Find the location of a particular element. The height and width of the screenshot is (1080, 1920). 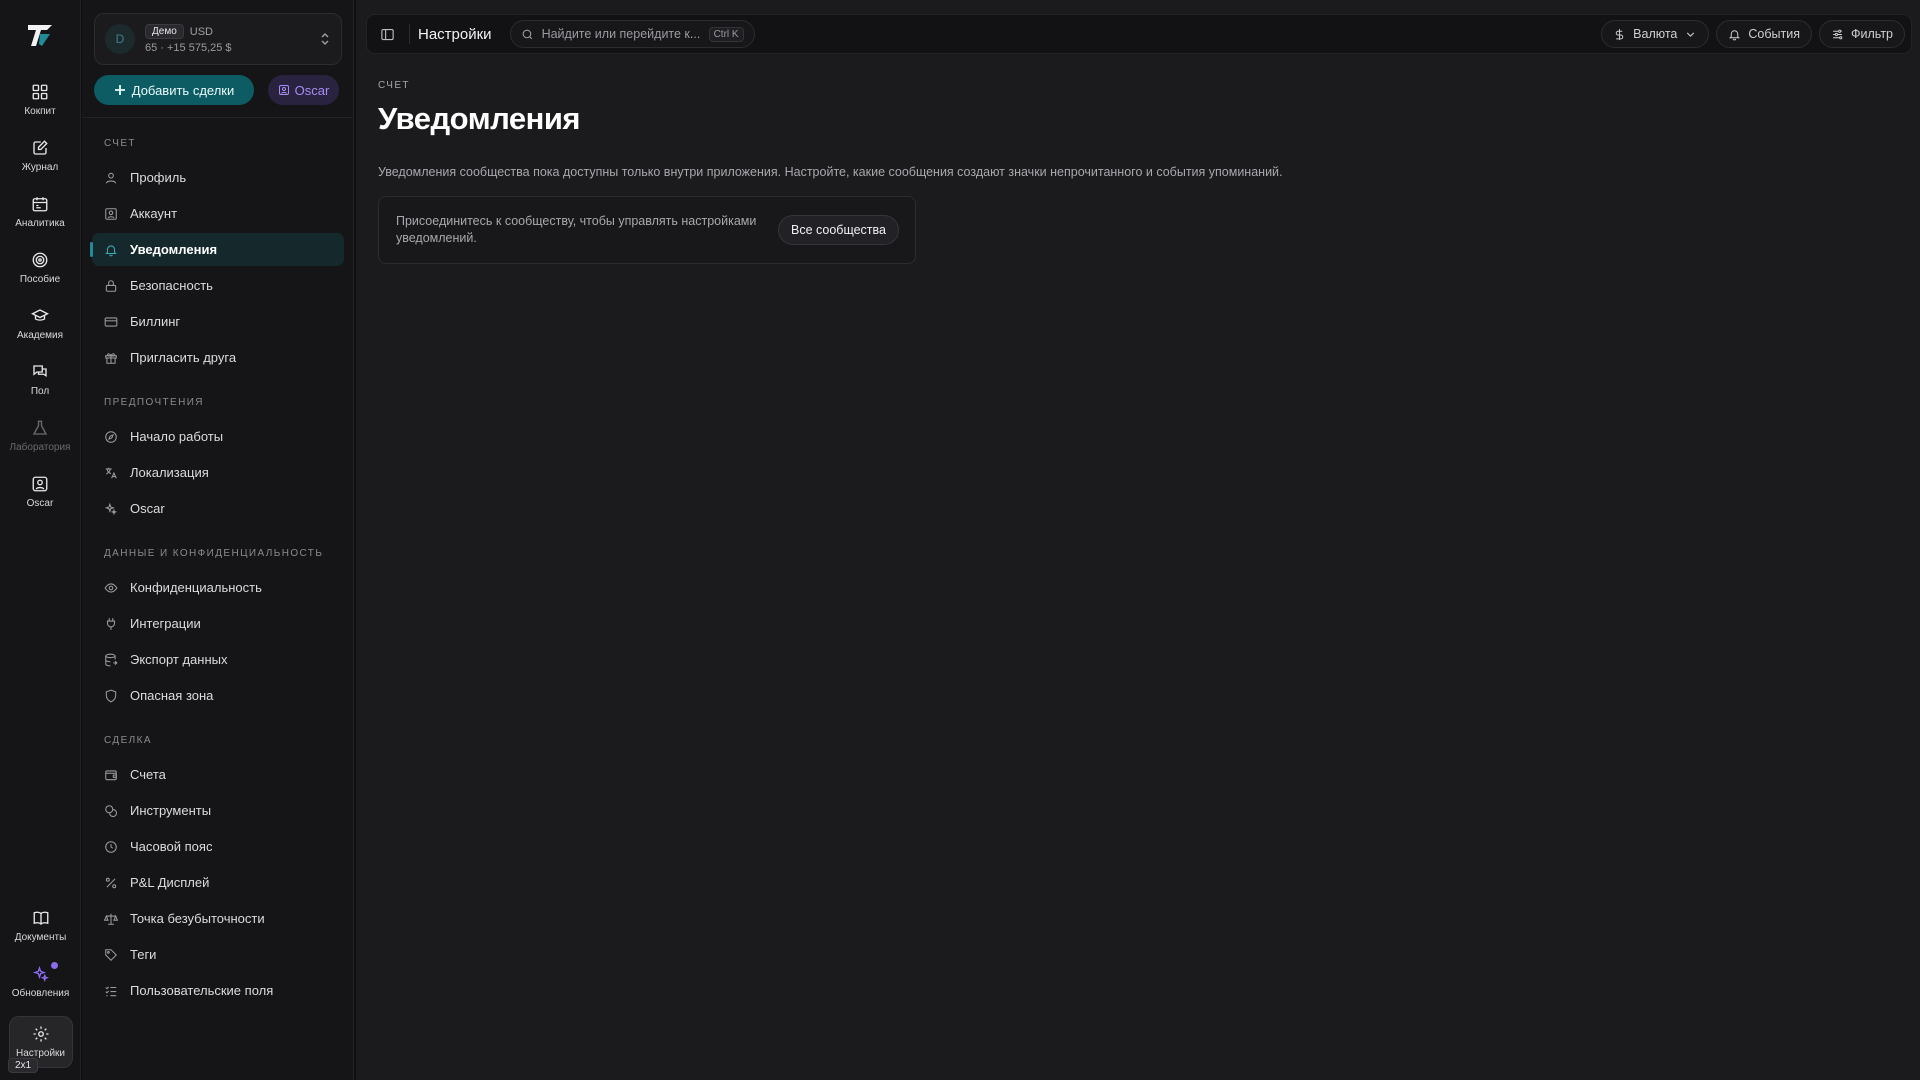

percent-icon is located at coordinates (111, 882).